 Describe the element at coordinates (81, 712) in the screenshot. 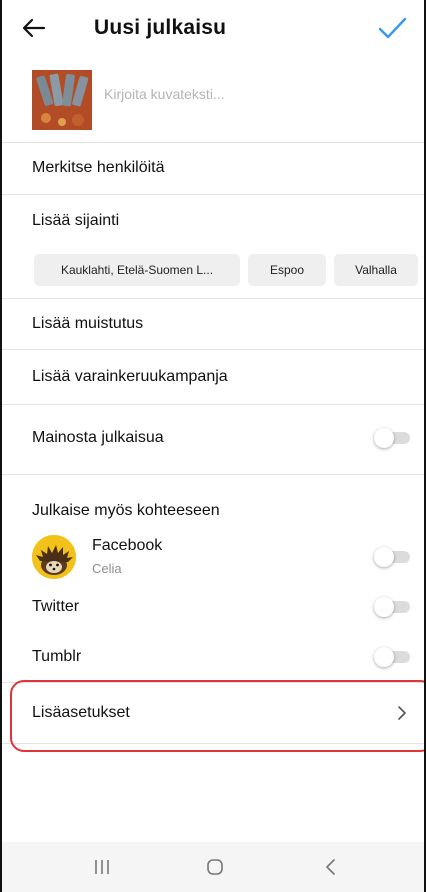

I see `advanced-settings-label: Lisäasetukset` at that location.